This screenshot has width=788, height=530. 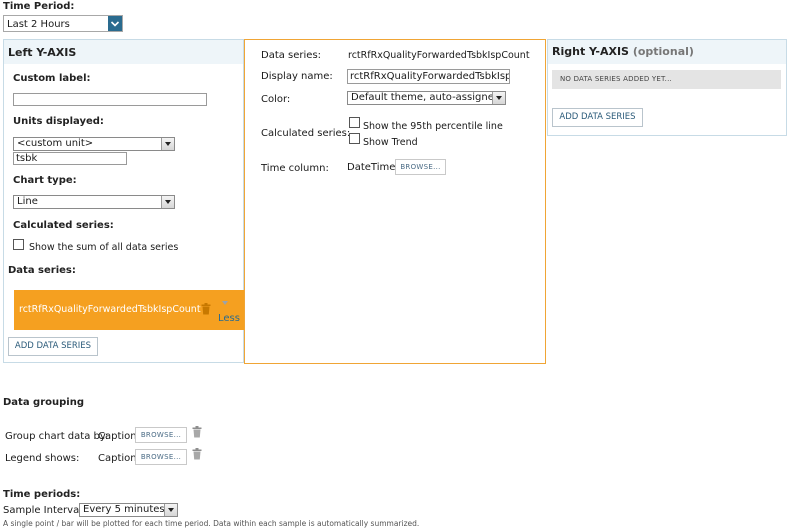 What do you see at coordinates (18, 244) in the screenshot?
I see `sum-series-checkbox` at bounding box center [18, 244].